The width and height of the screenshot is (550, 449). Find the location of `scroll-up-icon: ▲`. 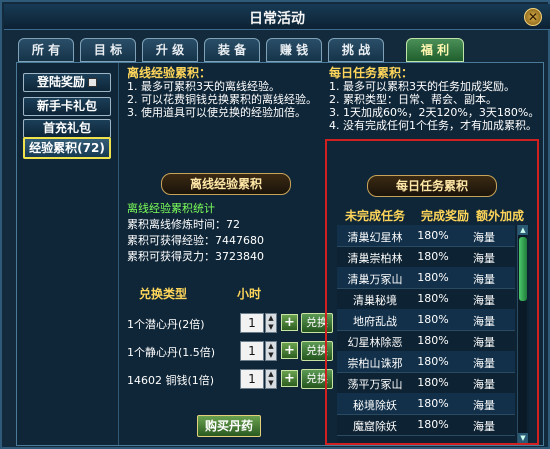

scroll-up-icon: ▲ is located at coordinates (523, 230).